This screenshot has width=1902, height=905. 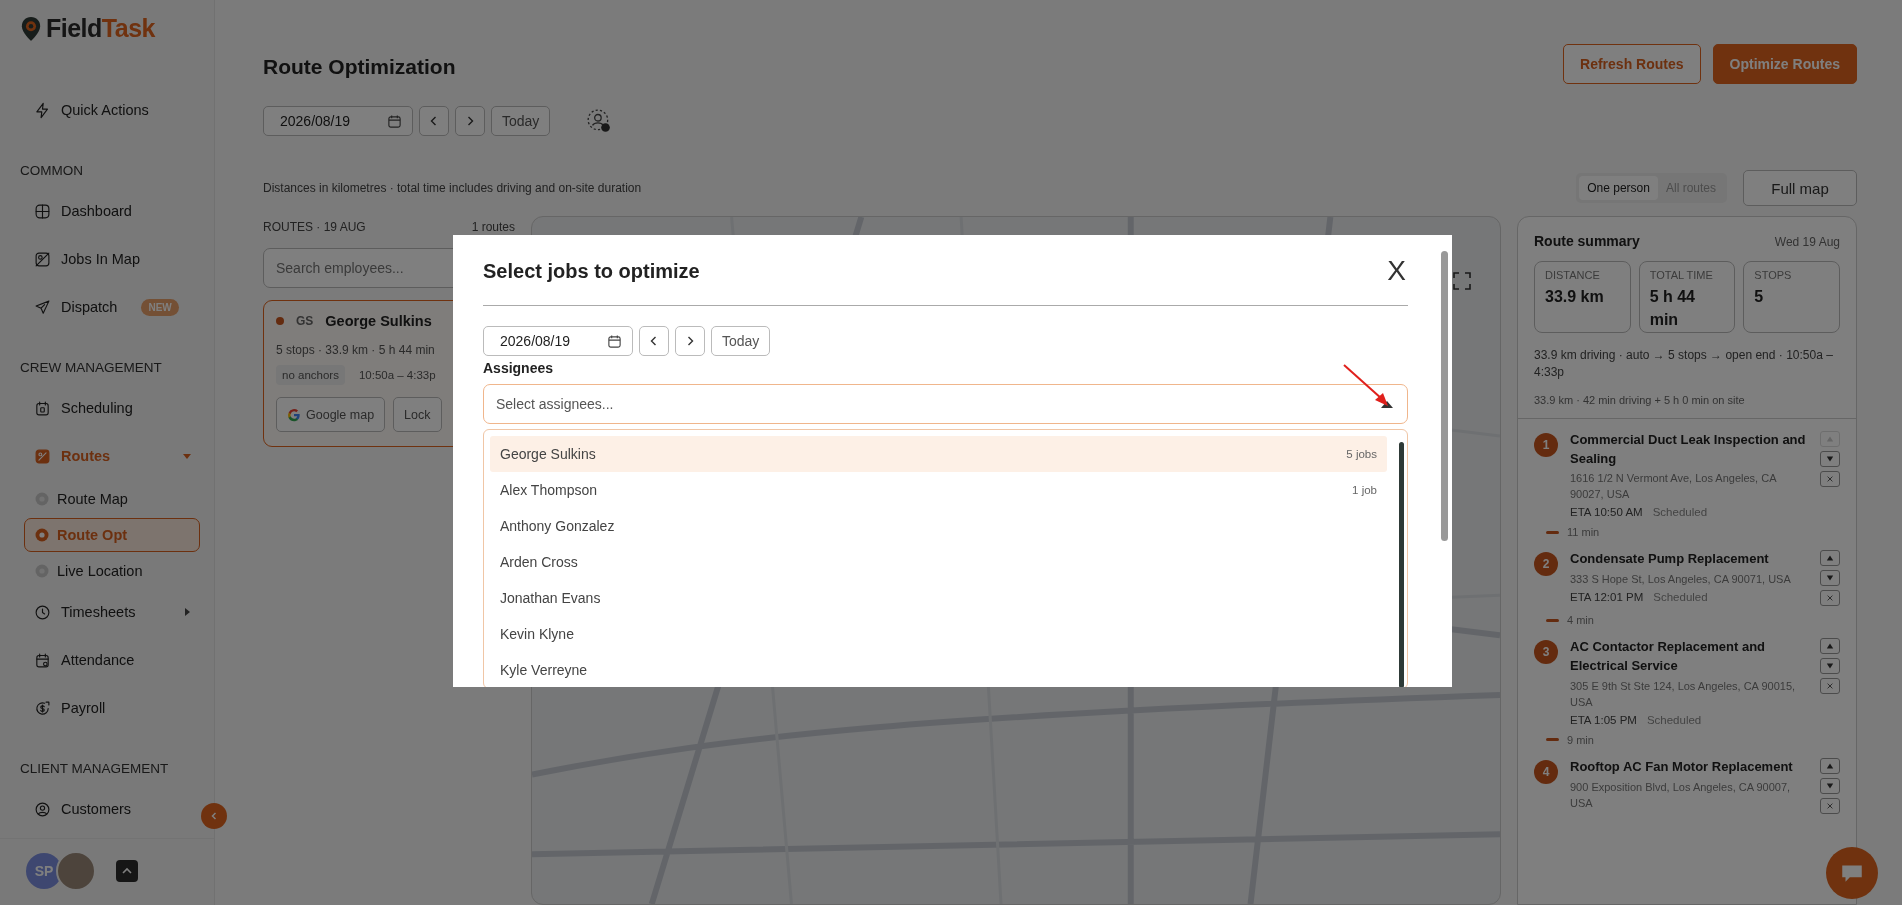 What do you see at coordinates (452, 188) in the screenshot?
I see `distance-note: Distances in kilometres · total time includes driving and on-site duration` at bounding box center [452, 188].